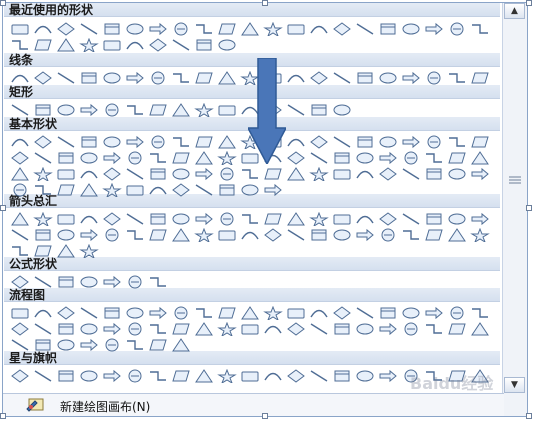 This screenshot has width=533, height=421. What do you see at coordinates (3, 208) in the screenshot?
I see `resize-handle-left` at bounding box center [3, 208].